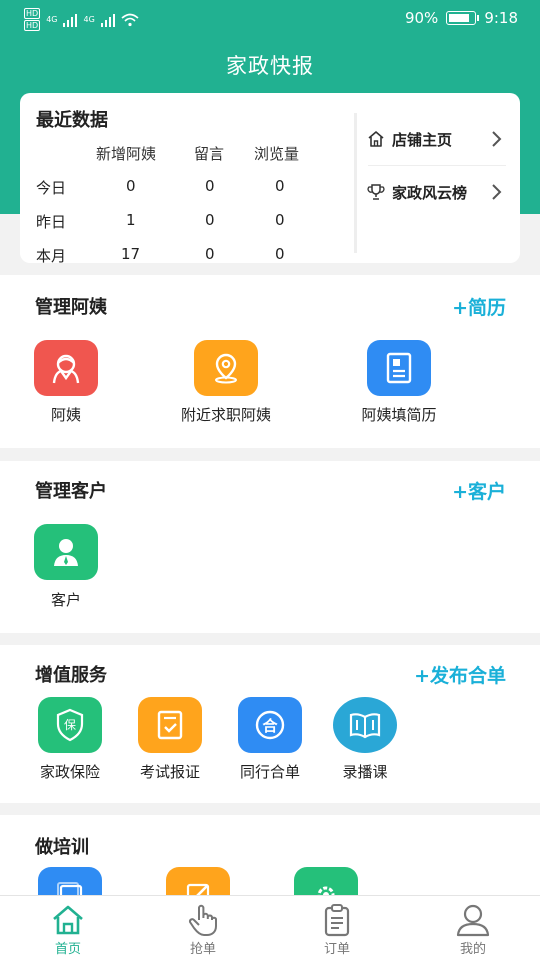 Image resolution: width=540 pixels, height=960 pixels. What do you see at coordinates (131, 220) in the screenshot?
I see `value-new-aunts: 1` at bounding box center [131, 220].